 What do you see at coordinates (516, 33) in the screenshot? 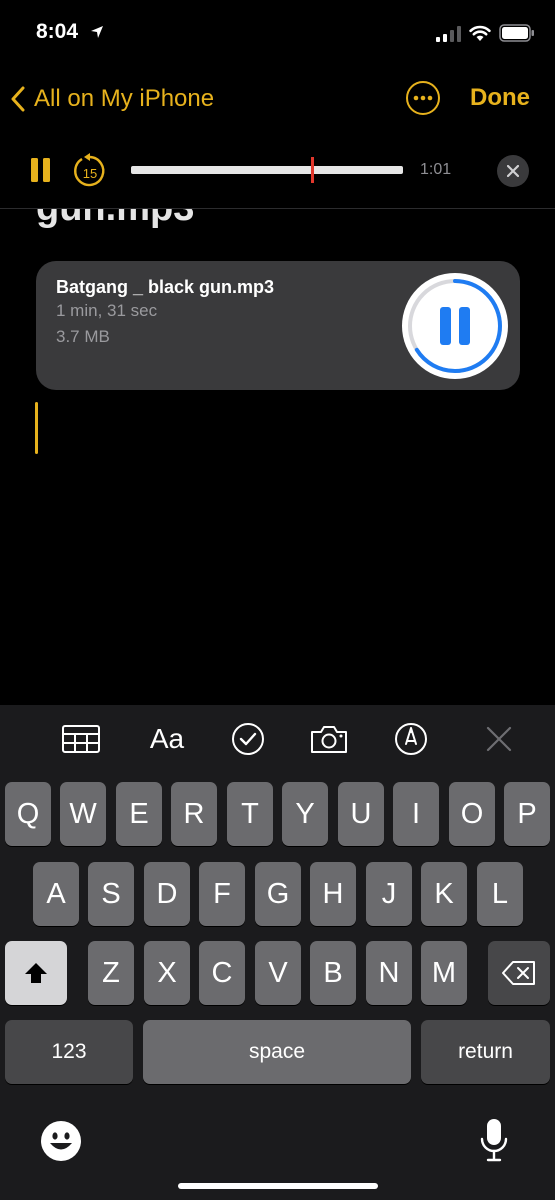
I see `battery-icon` at bounding box center [516, 33].